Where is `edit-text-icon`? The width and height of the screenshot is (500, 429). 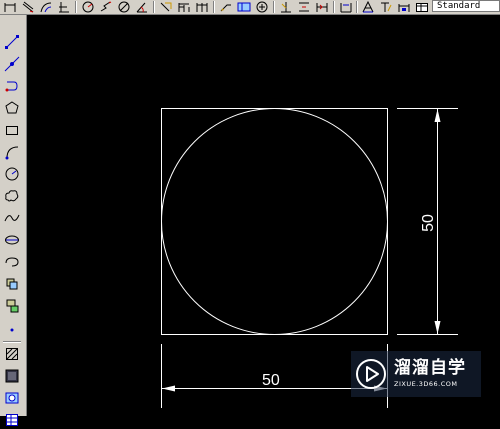
edit-text-icon is located at coordinates (386, 6).